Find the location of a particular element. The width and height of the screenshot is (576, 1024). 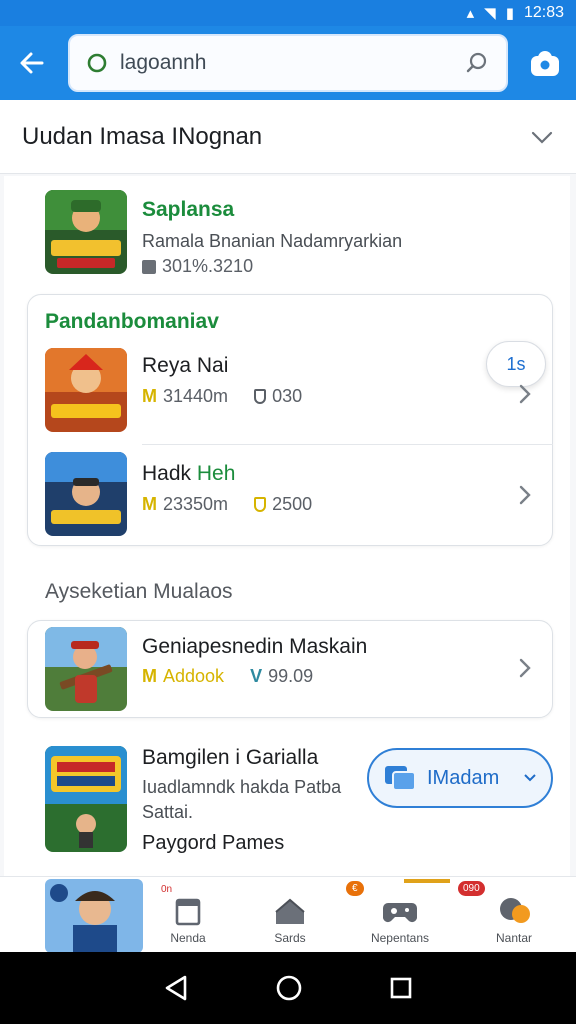

nav-label: Sards is located at coordinates (290, 938).